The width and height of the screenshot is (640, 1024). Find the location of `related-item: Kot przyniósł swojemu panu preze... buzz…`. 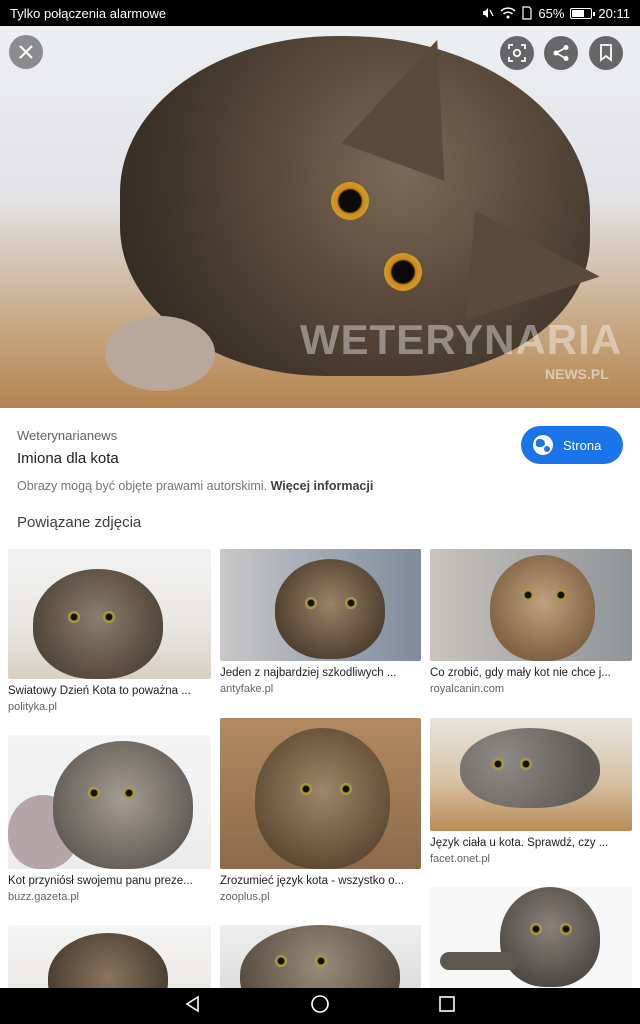

related-item: Kot przyniósł swojemu panu preze... buzz… is located at coordinates (109, 819).